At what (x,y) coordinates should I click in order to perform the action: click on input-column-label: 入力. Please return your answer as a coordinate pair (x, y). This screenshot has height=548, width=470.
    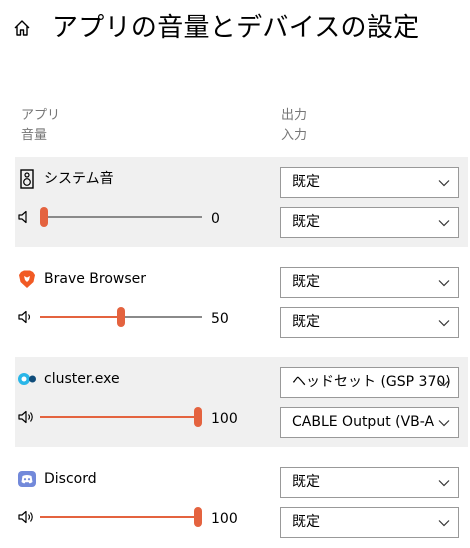
    Looking at the image, I should click on (294, 135).